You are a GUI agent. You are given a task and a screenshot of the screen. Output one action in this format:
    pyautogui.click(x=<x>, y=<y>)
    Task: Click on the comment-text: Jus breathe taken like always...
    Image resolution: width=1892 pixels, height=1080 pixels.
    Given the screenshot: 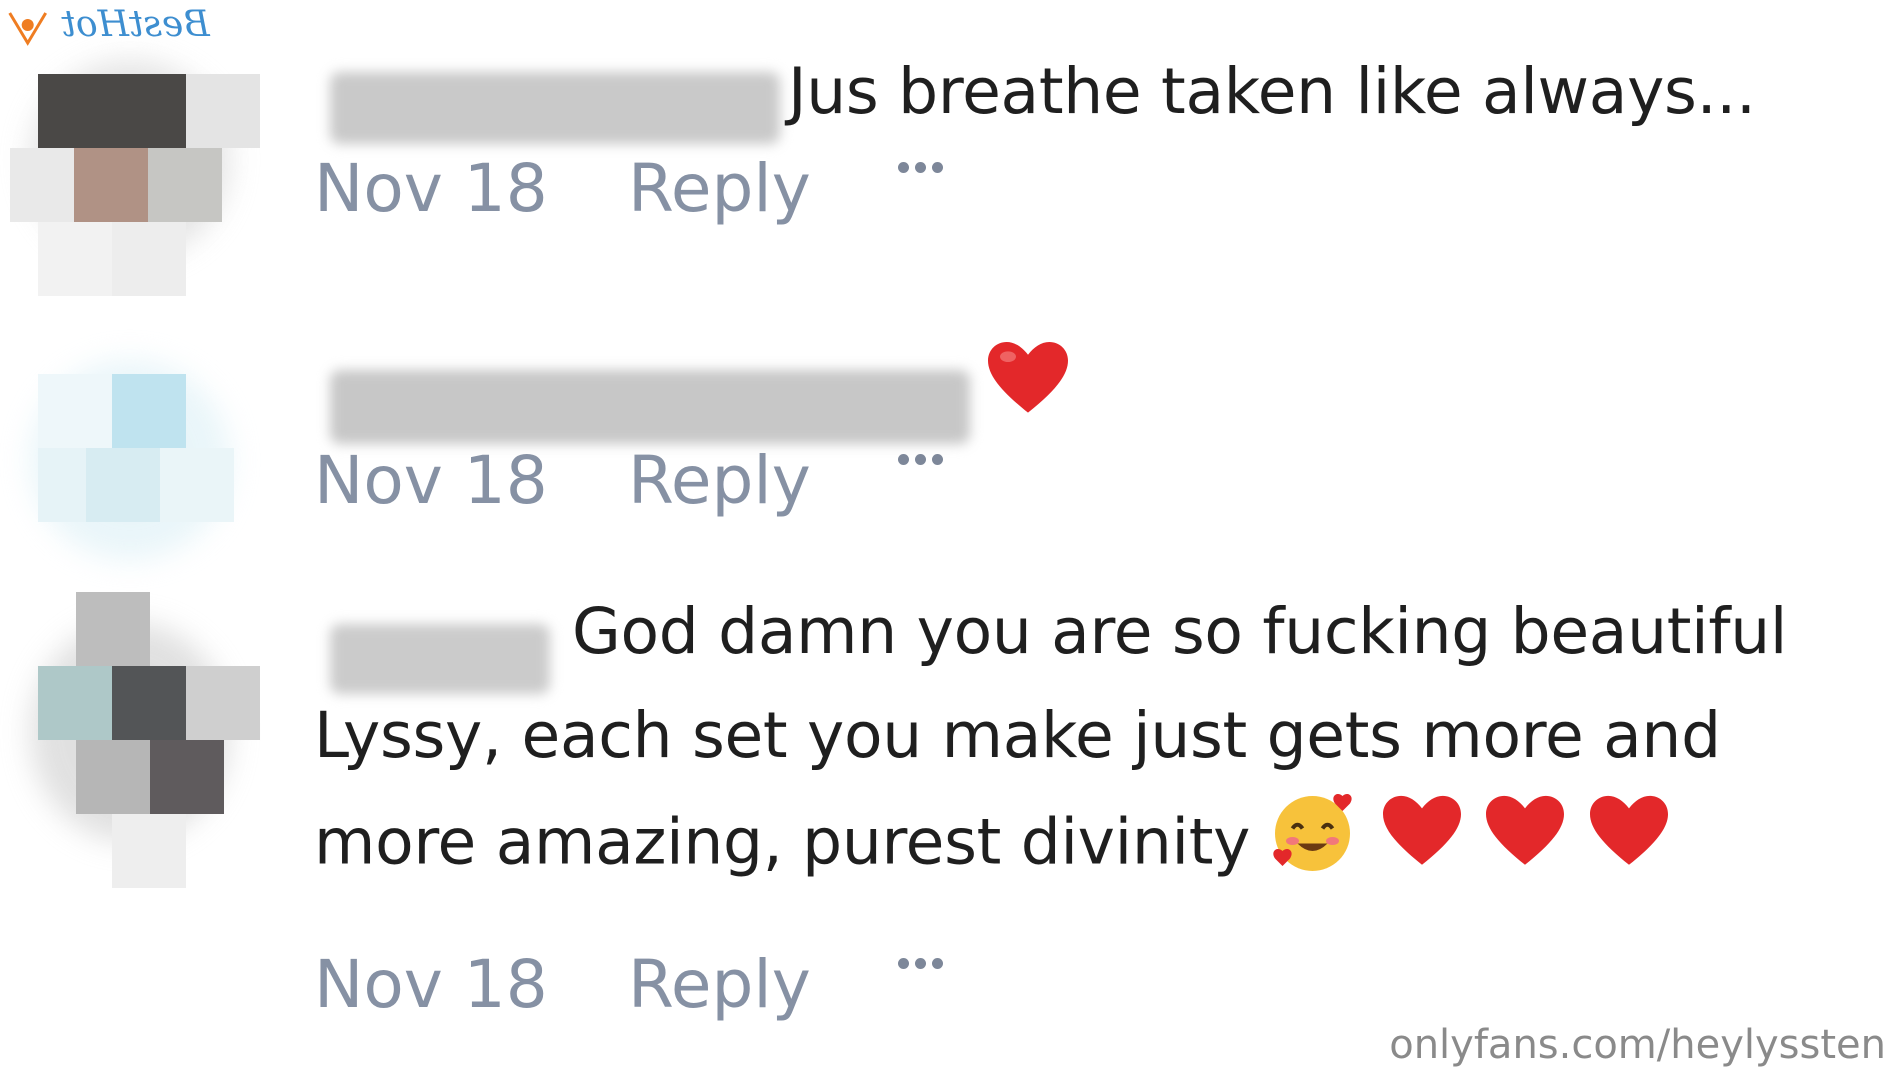 What is the action you would take?
    pyautogui.click(x=1272, y=91)
    